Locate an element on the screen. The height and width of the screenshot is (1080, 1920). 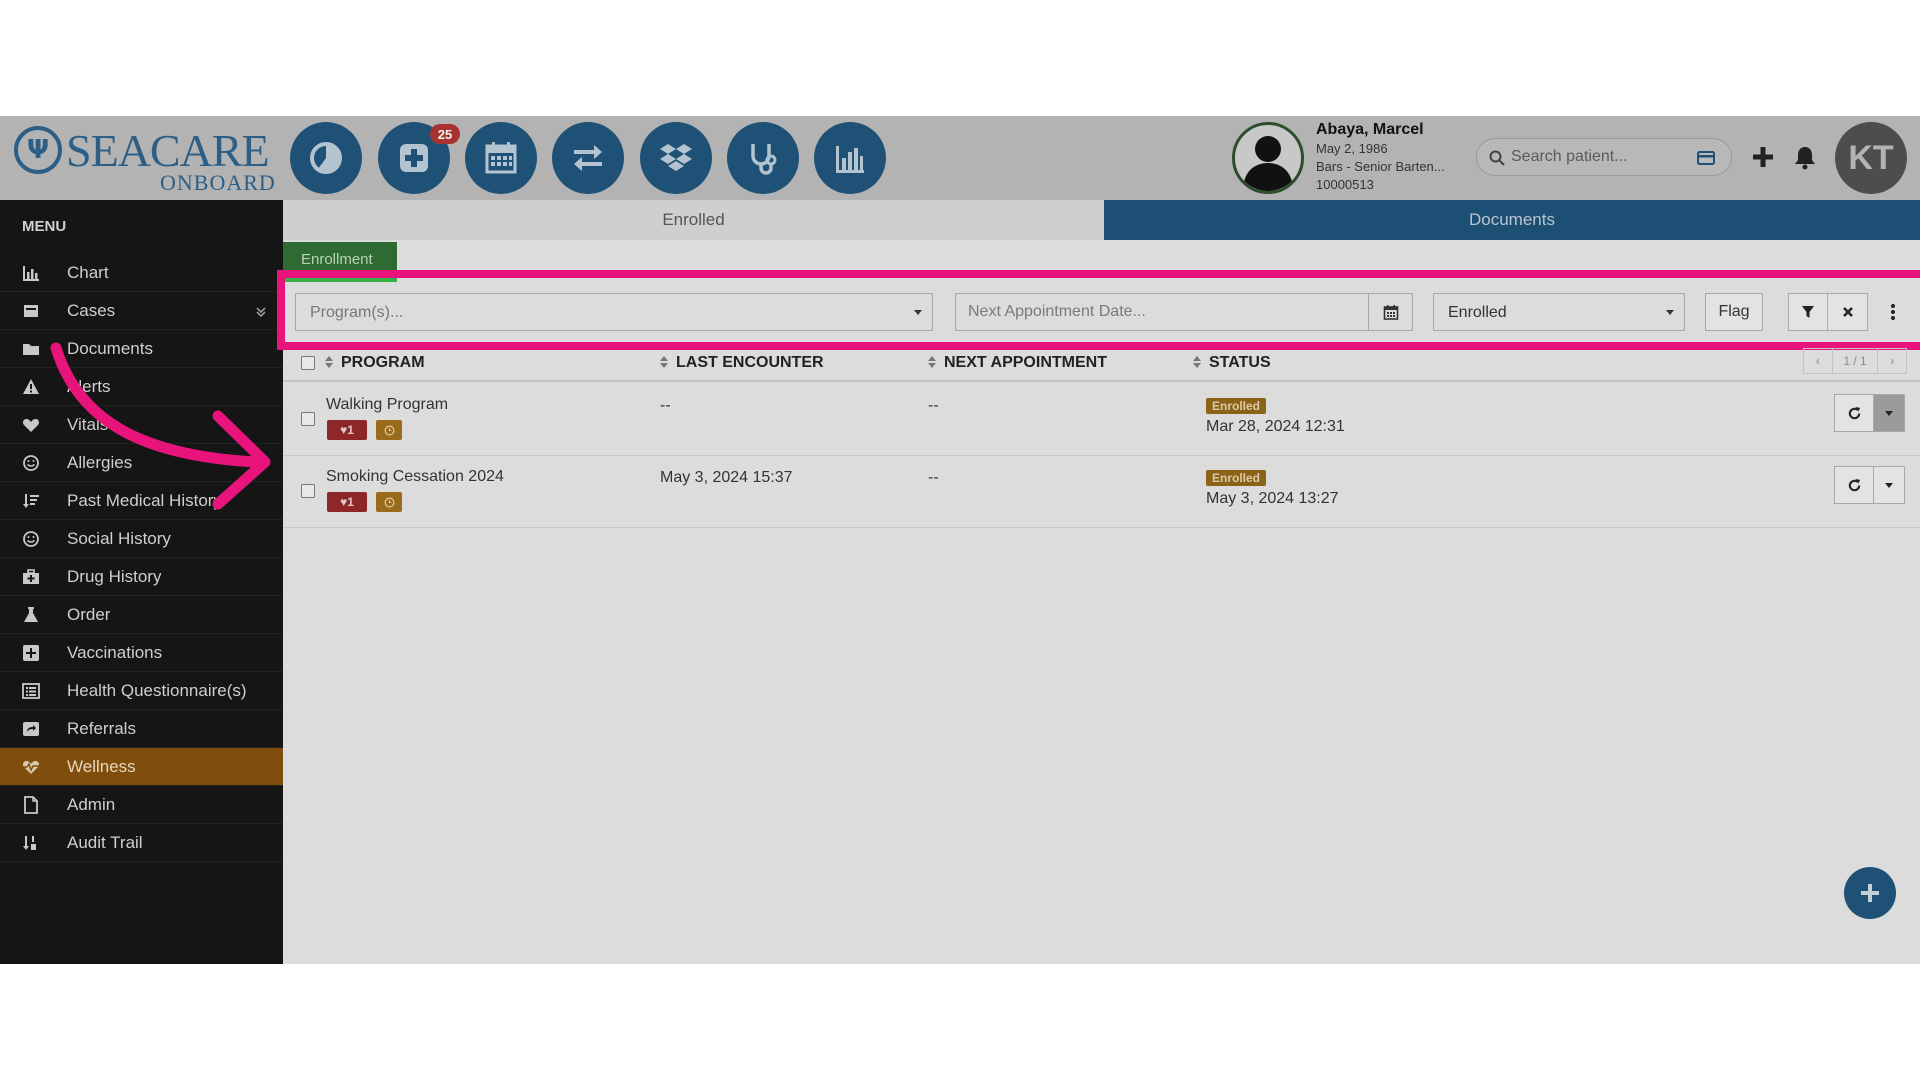
sidebar-item-past-medical-history: Past Medical History is located at coordinates (141, 501).